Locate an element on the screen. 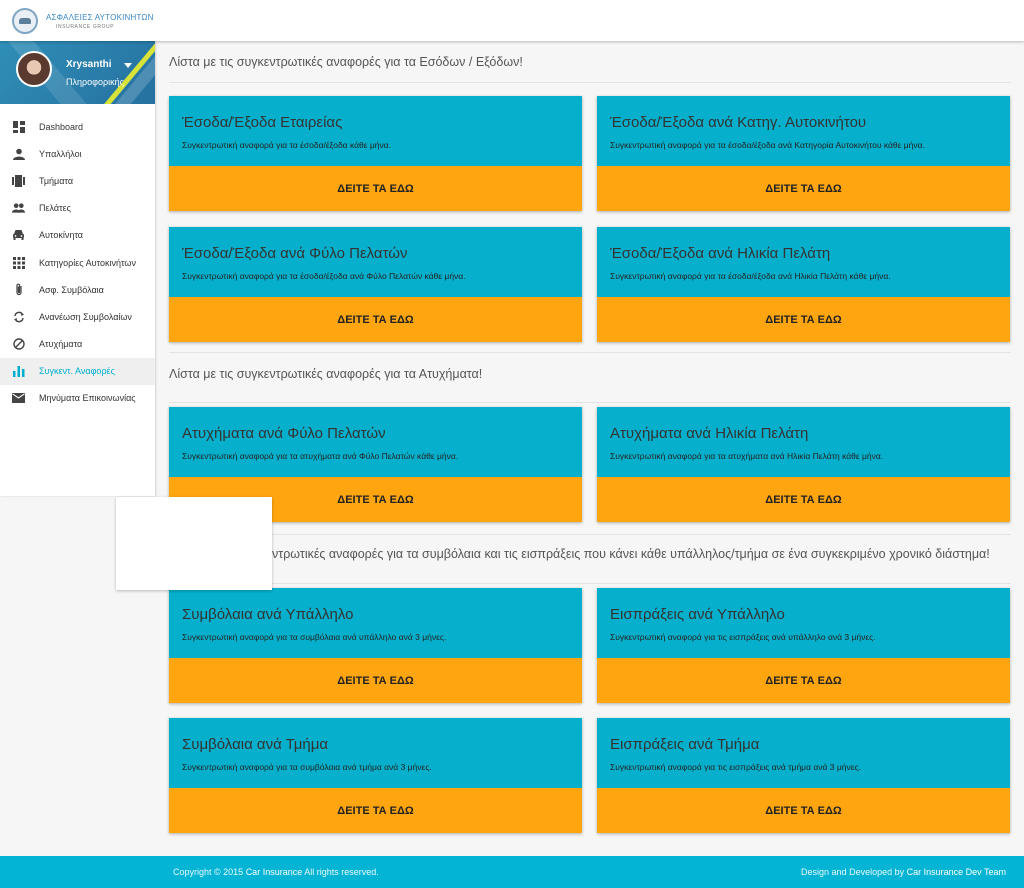 The width and height of the screenshot is (1024, 888). sidebar-item-car-categories: Κατηγορίες Αυτοκινήτων is located at coordinates (77, 262).